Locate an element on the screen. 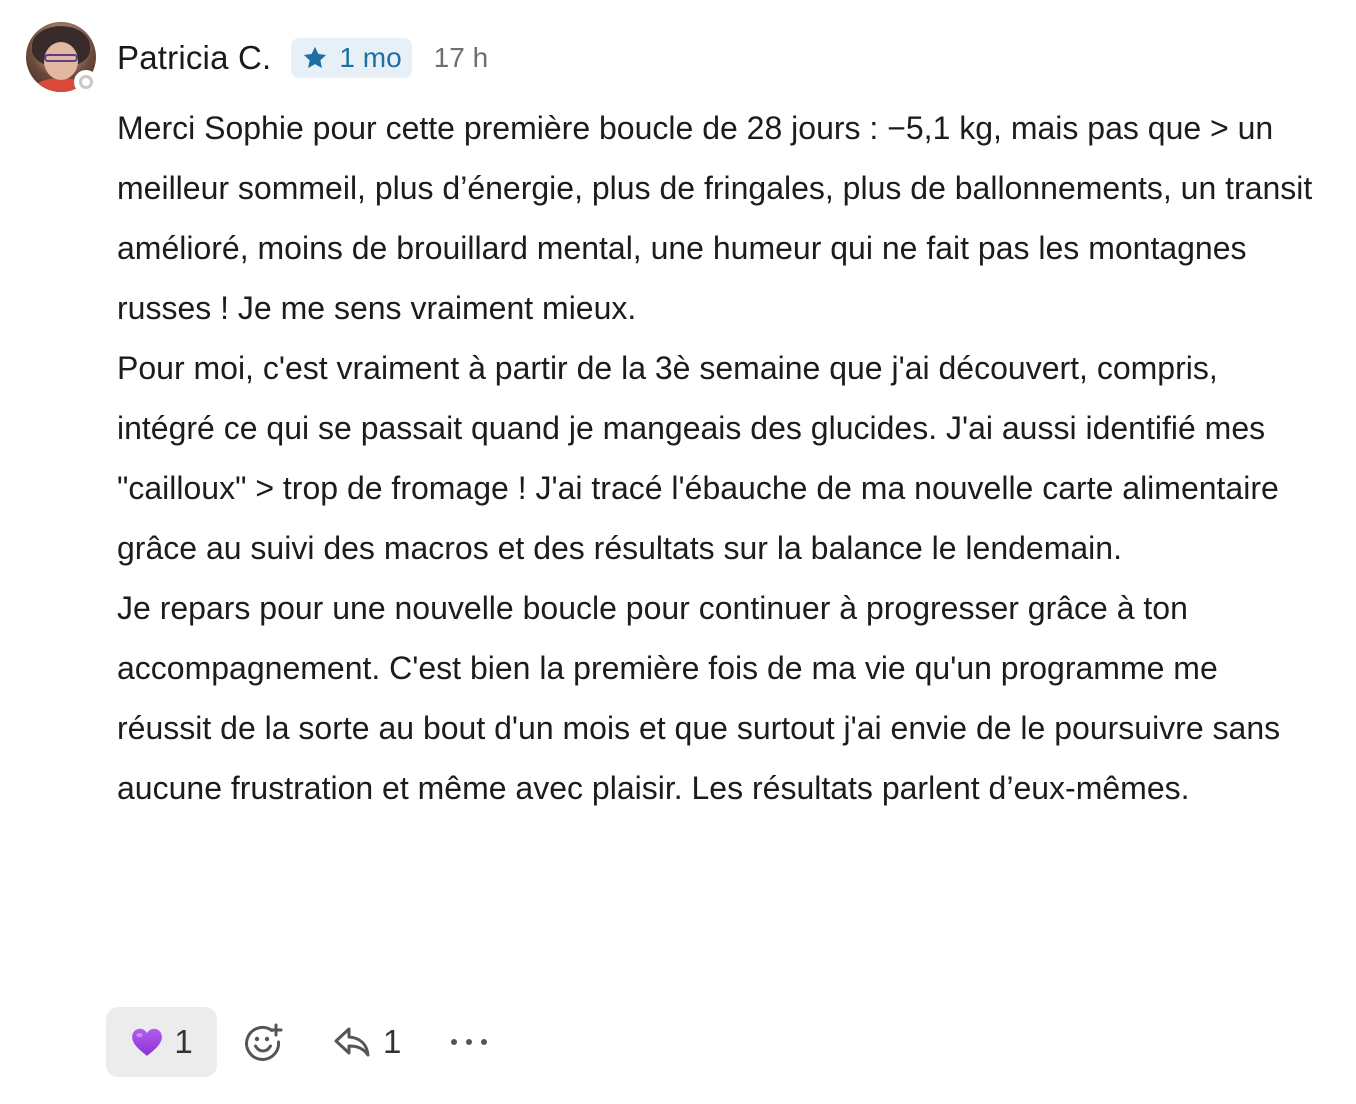 This screenshot has width=1356, height=1104. author-name: Patricia C. is located at coordinates (194, 58).